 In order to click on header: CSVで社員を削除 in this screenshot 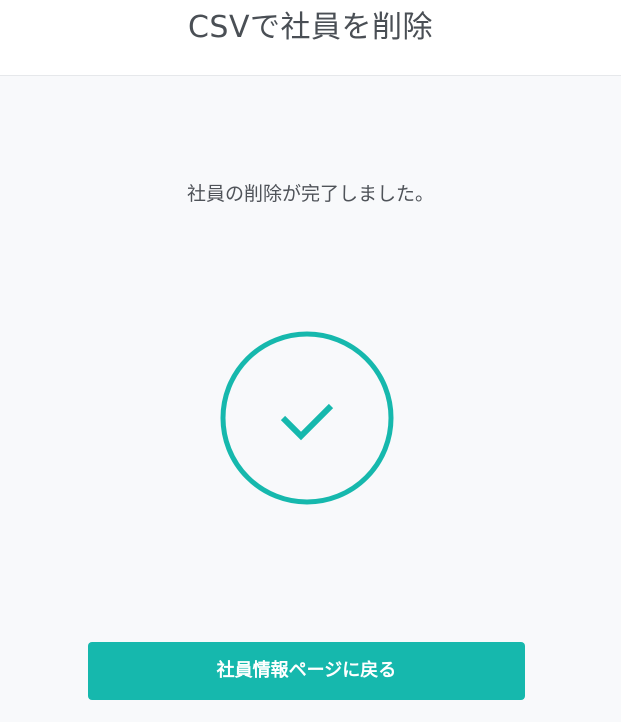, I will do `click(310, 38)`.